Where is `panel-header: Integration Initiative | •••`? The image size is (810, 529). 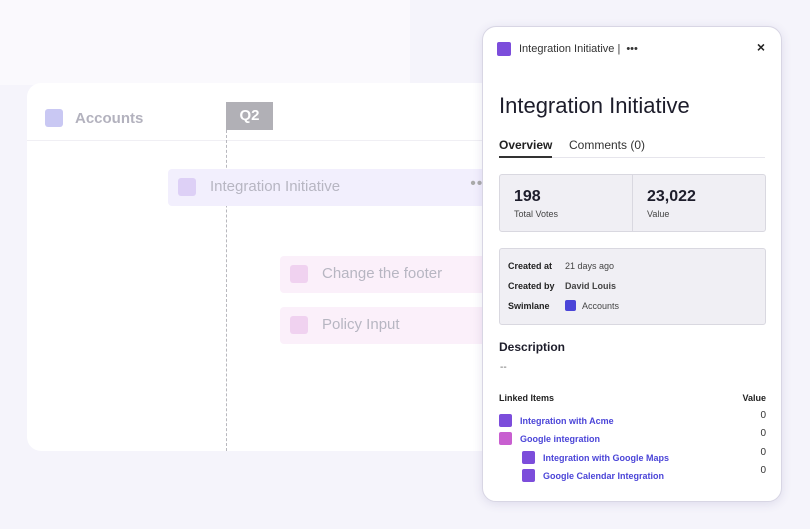
panel-header: Integration Initiative | ••• is located at coordinates (567, 49).